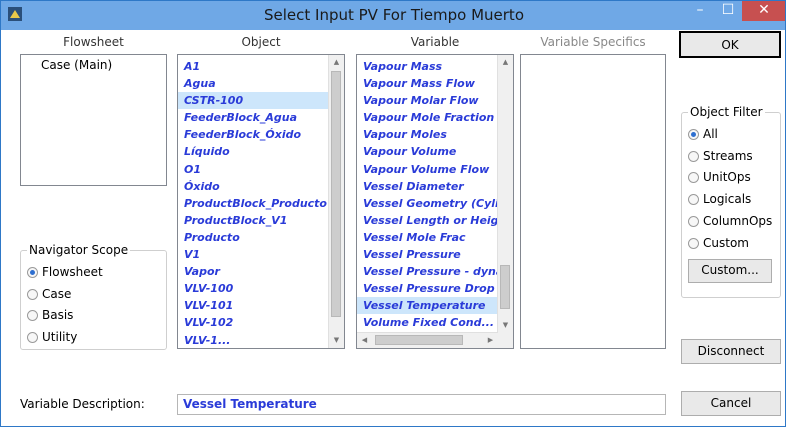 This screenshot has height=427, width=786. What do you see at coordinates (490, 340) in the screenshot?
I see `scroll-right-icon: ▶` at bounding box center [490, 340].